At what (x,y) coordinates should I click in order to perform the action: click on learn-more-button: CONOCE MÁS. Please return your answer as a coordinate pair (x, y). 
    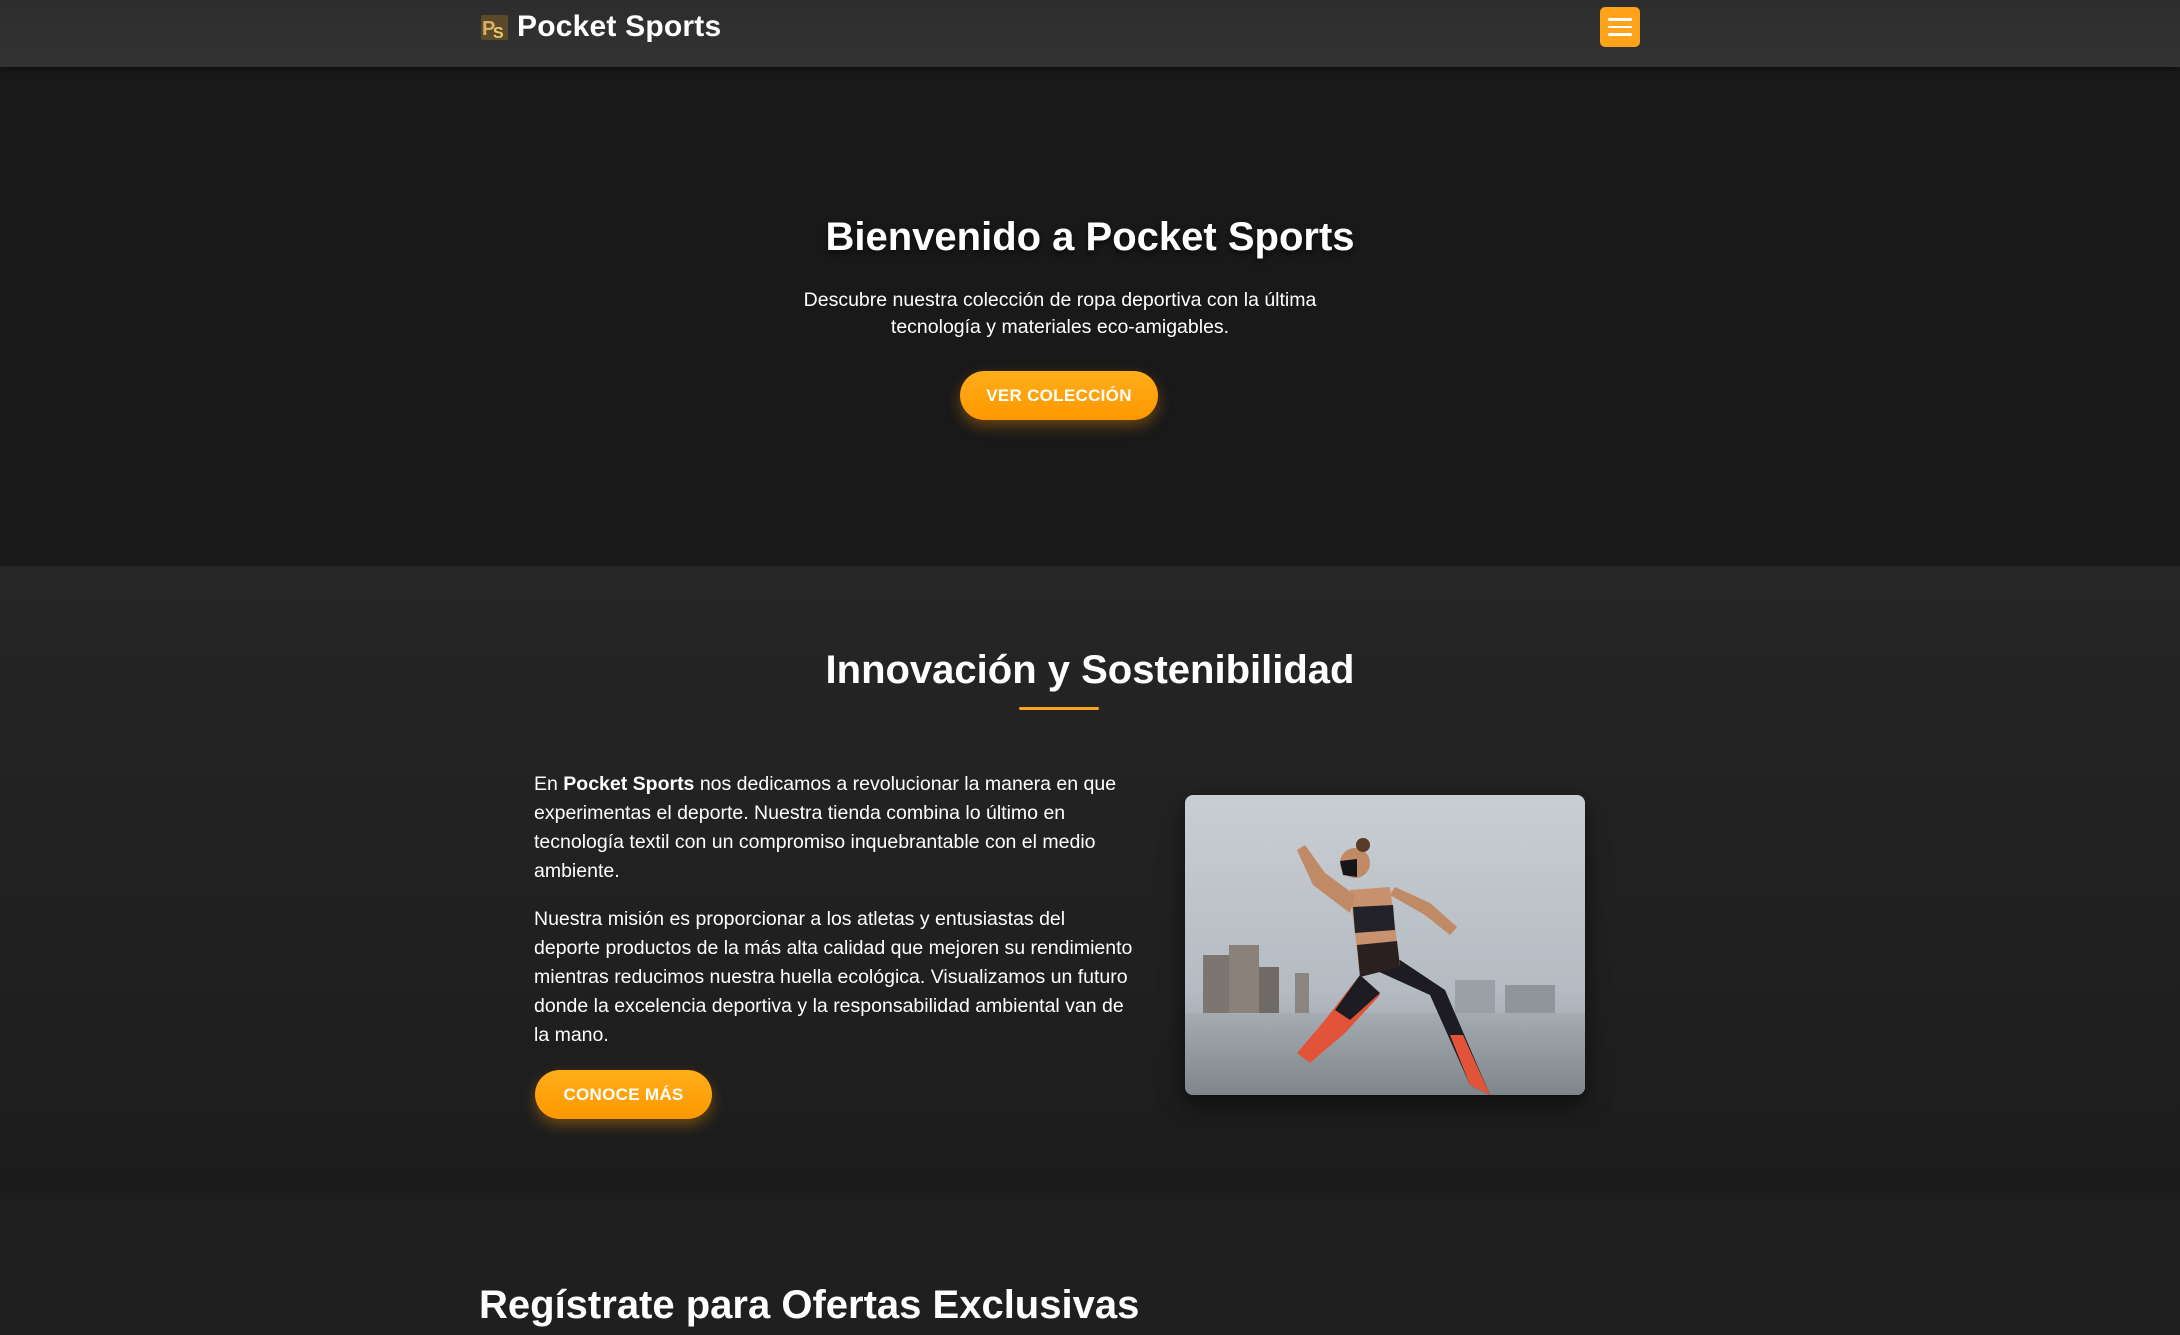
    Looking at the image, I should click on (623, 1094).